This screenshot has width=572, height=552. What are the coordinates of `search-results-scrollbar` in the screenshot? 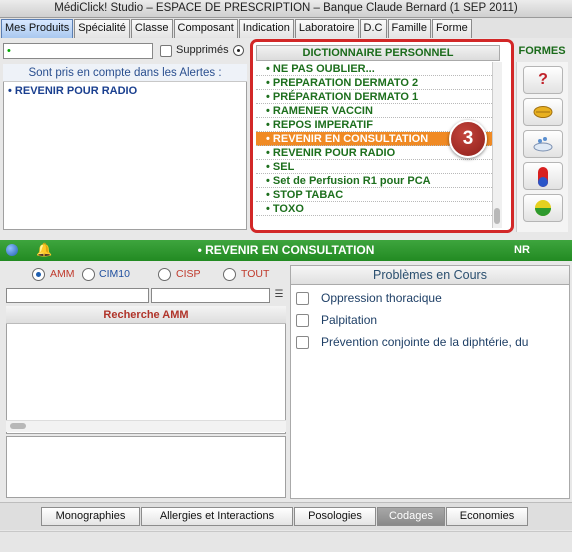 It's located at (146, 426).